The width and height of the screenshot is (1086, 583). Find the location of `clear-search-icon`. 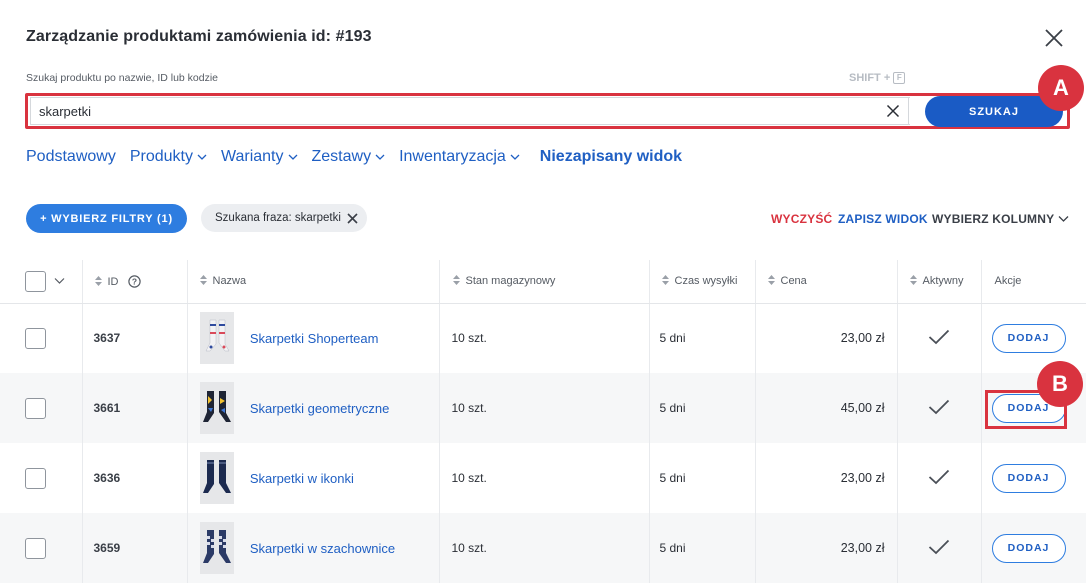

clear-search-icon is located at coordinates (893, 111).